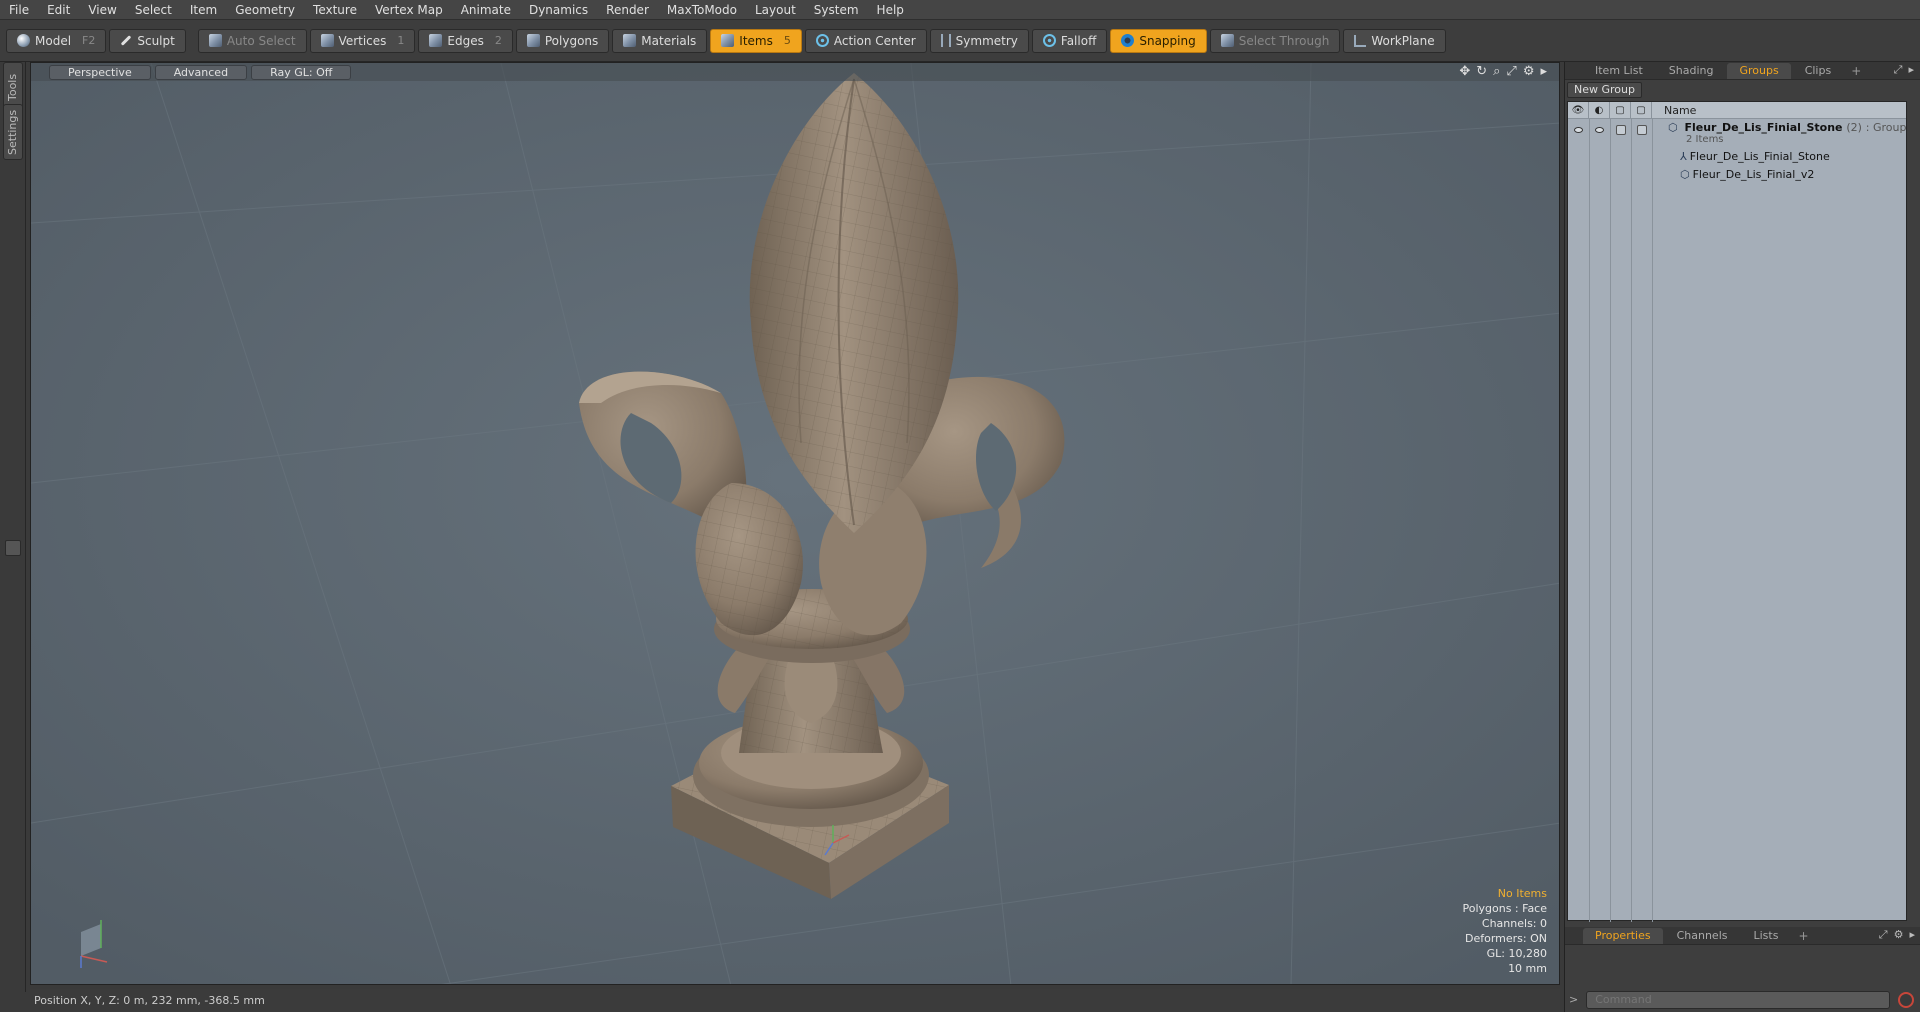 Image resolution: width=1920 pixels, height=1012 pixels. I want to click on play-arrow-icon: ▸, so click(1543, 72).